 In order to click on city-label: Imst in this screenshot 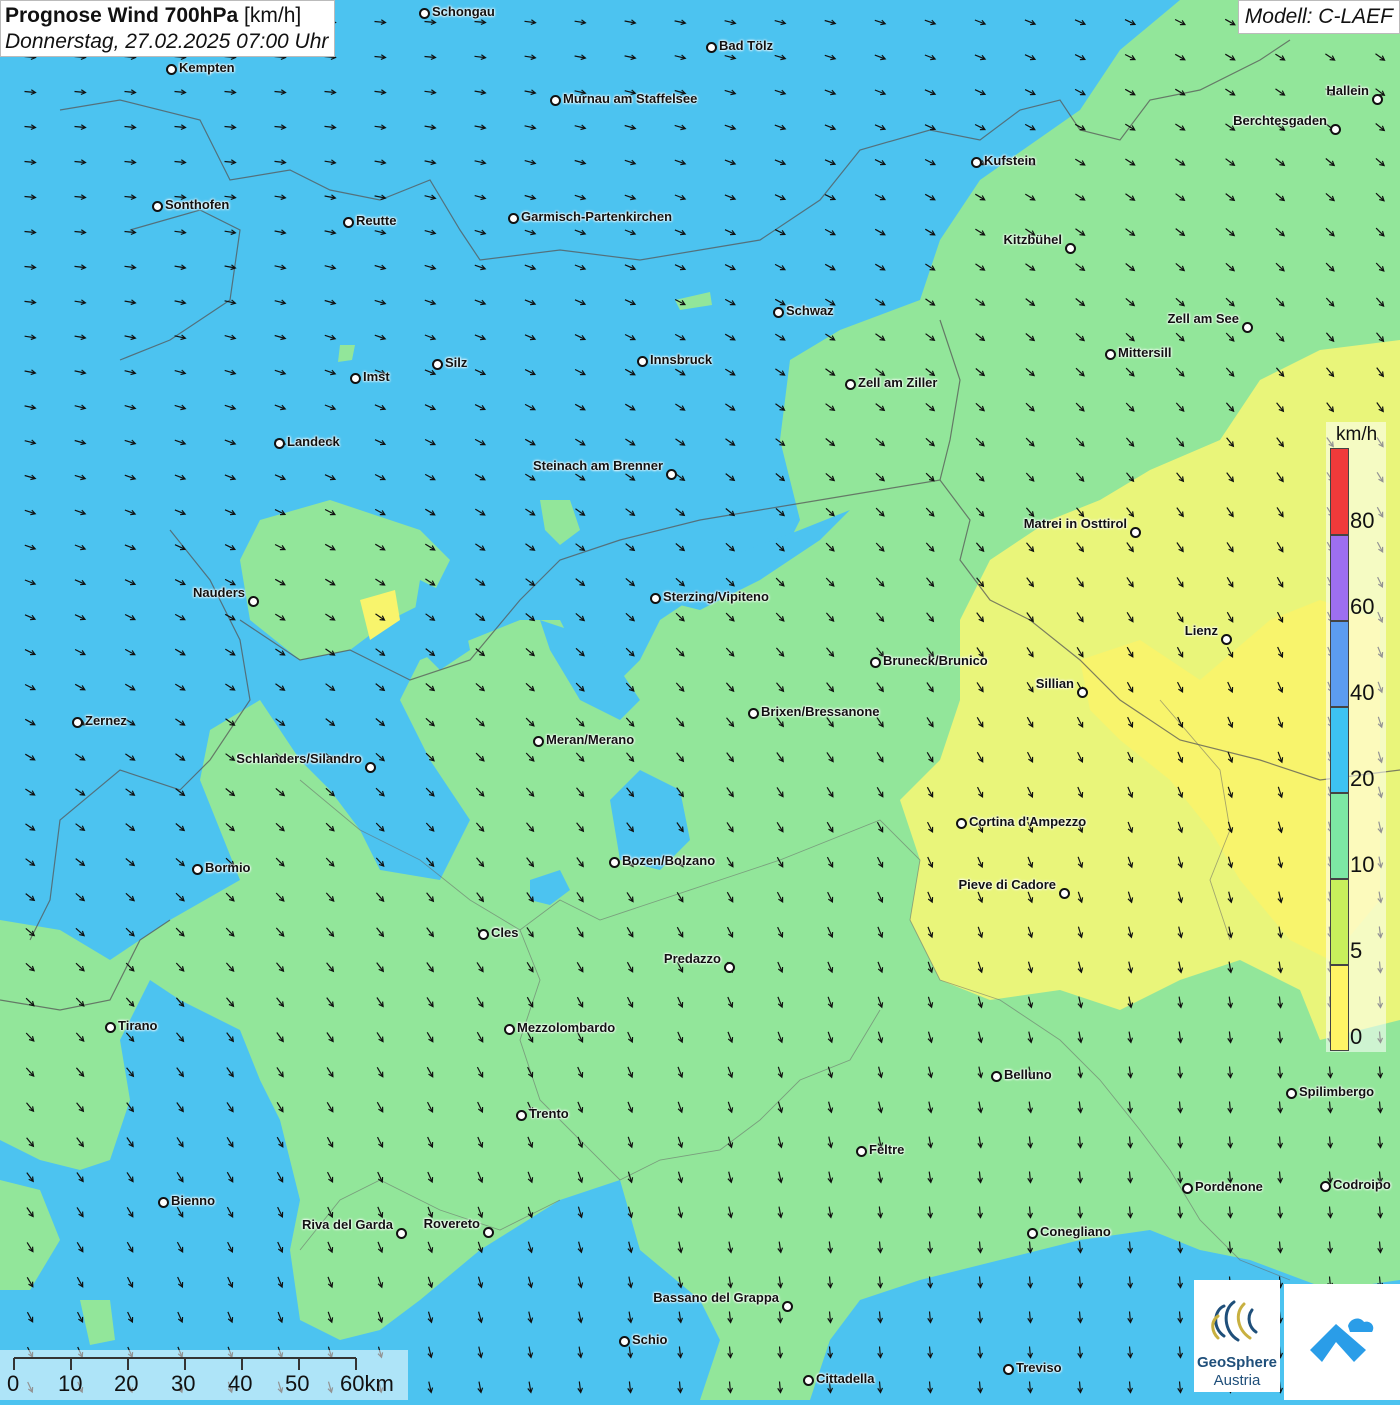, I will do `click(376, 376)`.